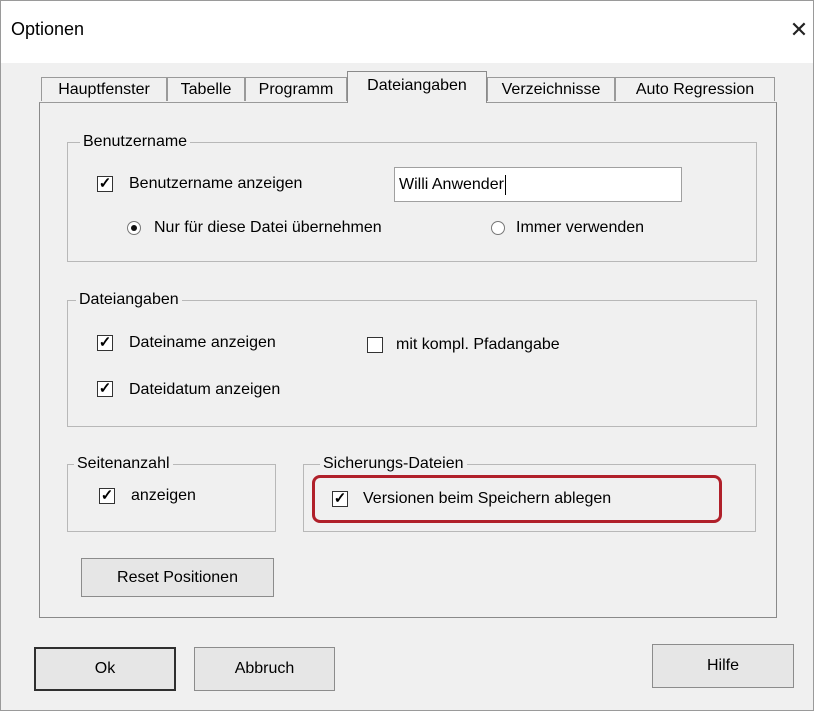 The height and width of the screenshot is (711, 814). Describe the element at coordinates (205, 389) in the screenshot. I see `show-filedate-label: Dateidatum anzeigen` at that location.